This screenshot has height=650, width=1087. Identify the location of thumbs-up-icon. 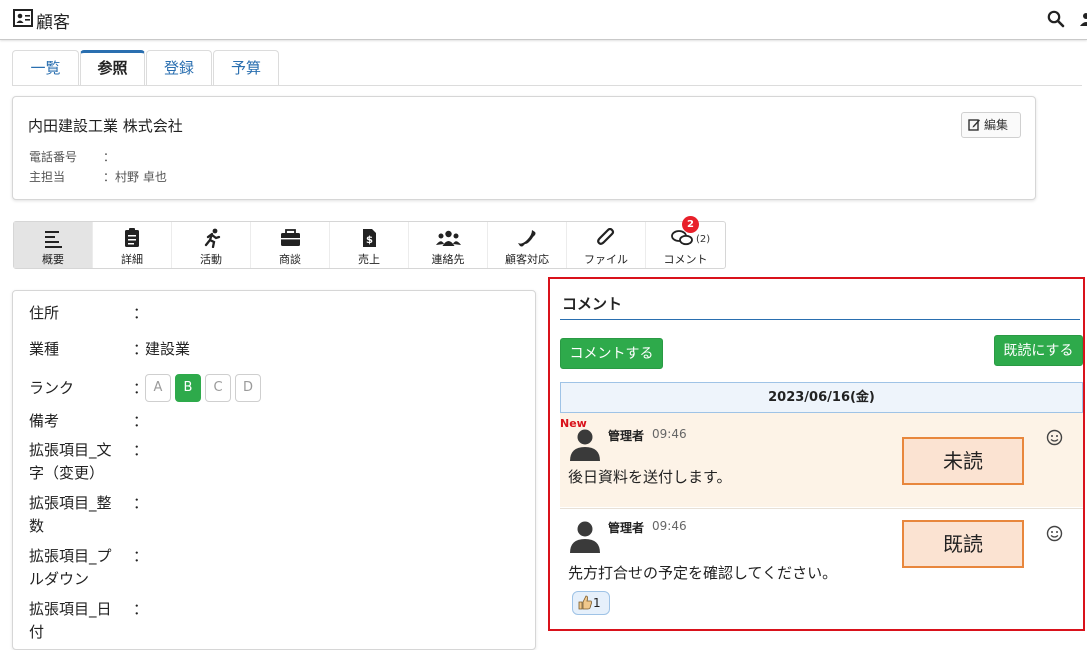
(585, 602).